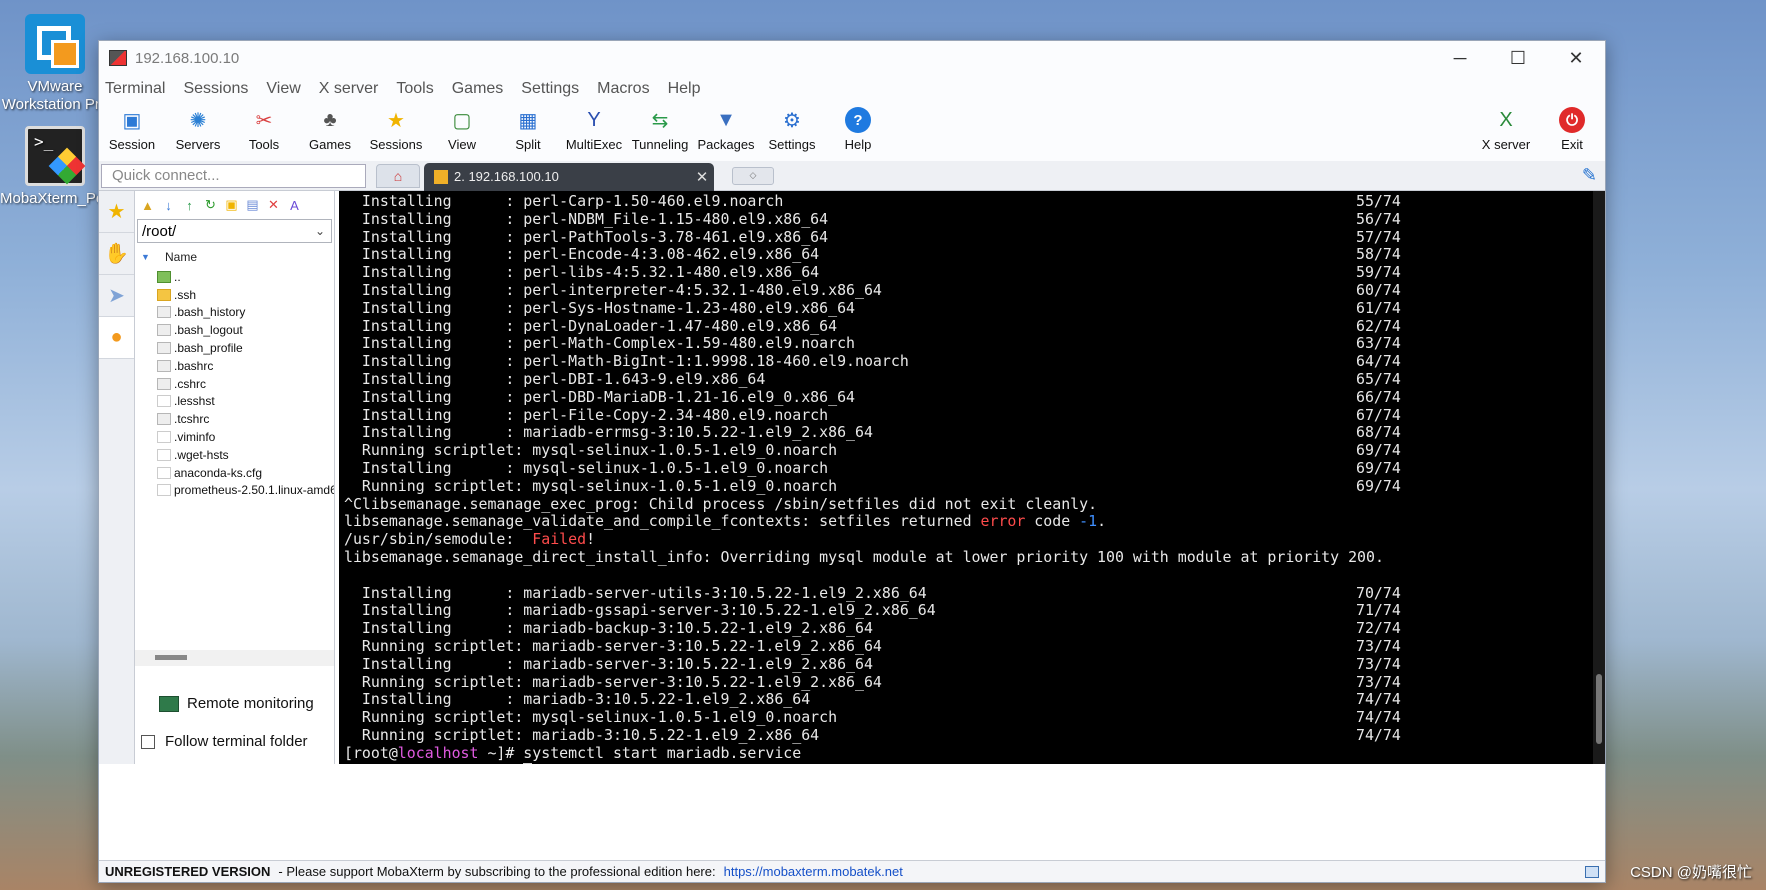 Image resolution: width=1766 pixels, height=890 pixels. What do you see at coordinates (1599, 477) in the screenshot?
I see `vertical-scrollbar` at bounding box center [1599, 477].